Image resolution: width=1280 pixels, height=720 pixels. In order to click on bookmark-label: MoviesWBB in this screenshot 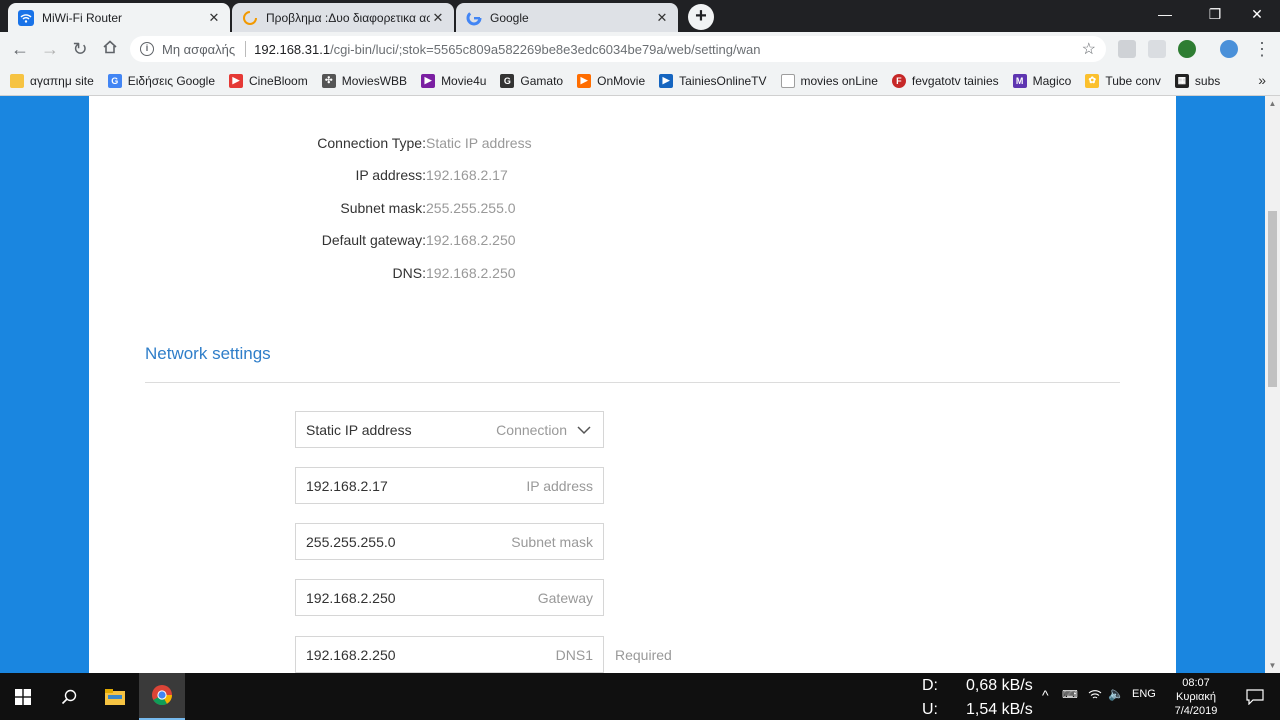, I will do `click(374, 80)`.